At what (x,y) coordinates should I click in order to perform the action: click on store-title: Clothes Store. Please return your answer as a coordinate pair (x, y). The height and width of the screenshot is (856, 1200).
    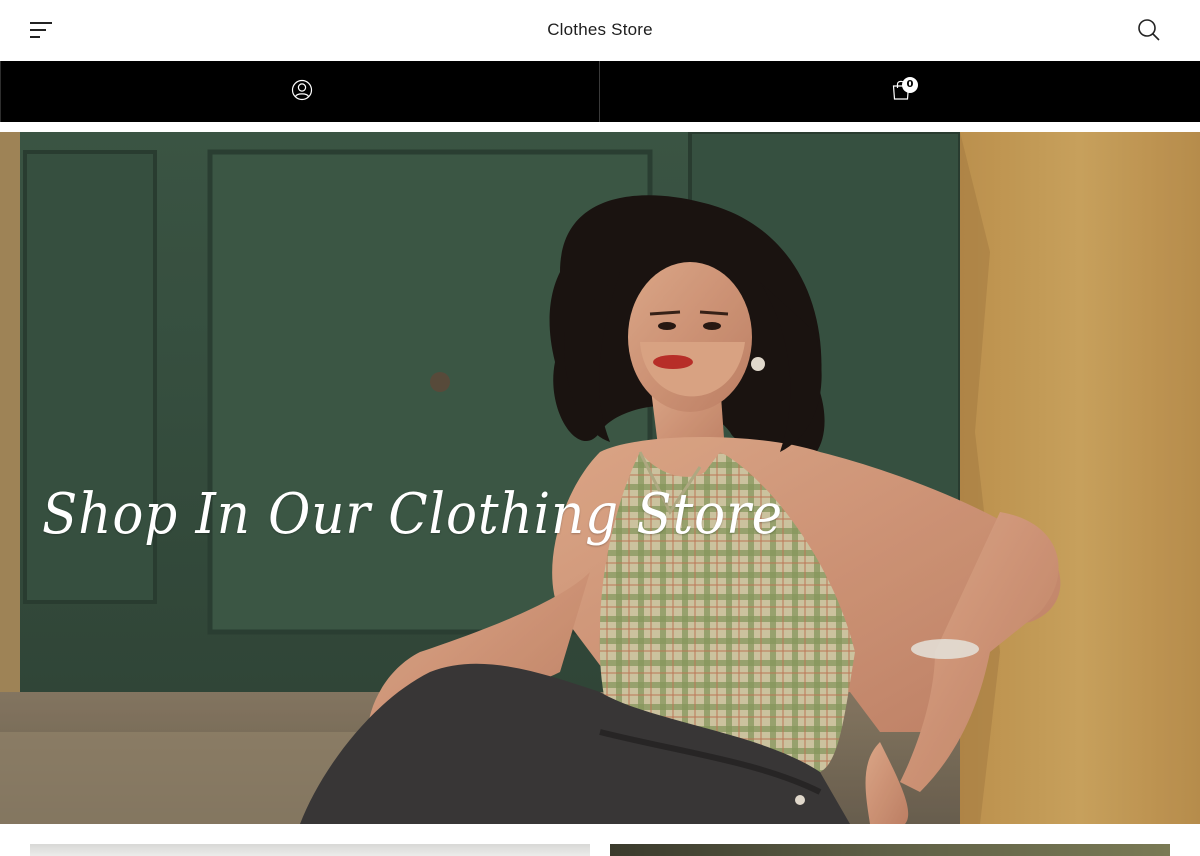
    Looking at the image, I should click on (600, 30).